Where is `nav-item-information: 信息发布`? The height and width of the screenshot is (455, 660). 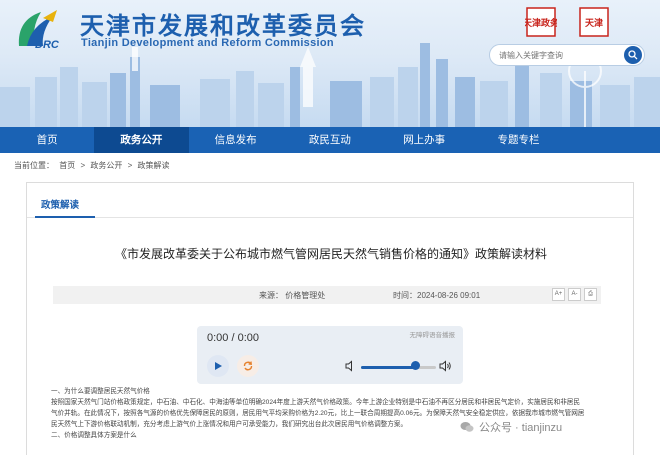 nav-item-information: 信息发布 is located at coordinates (236, 140).